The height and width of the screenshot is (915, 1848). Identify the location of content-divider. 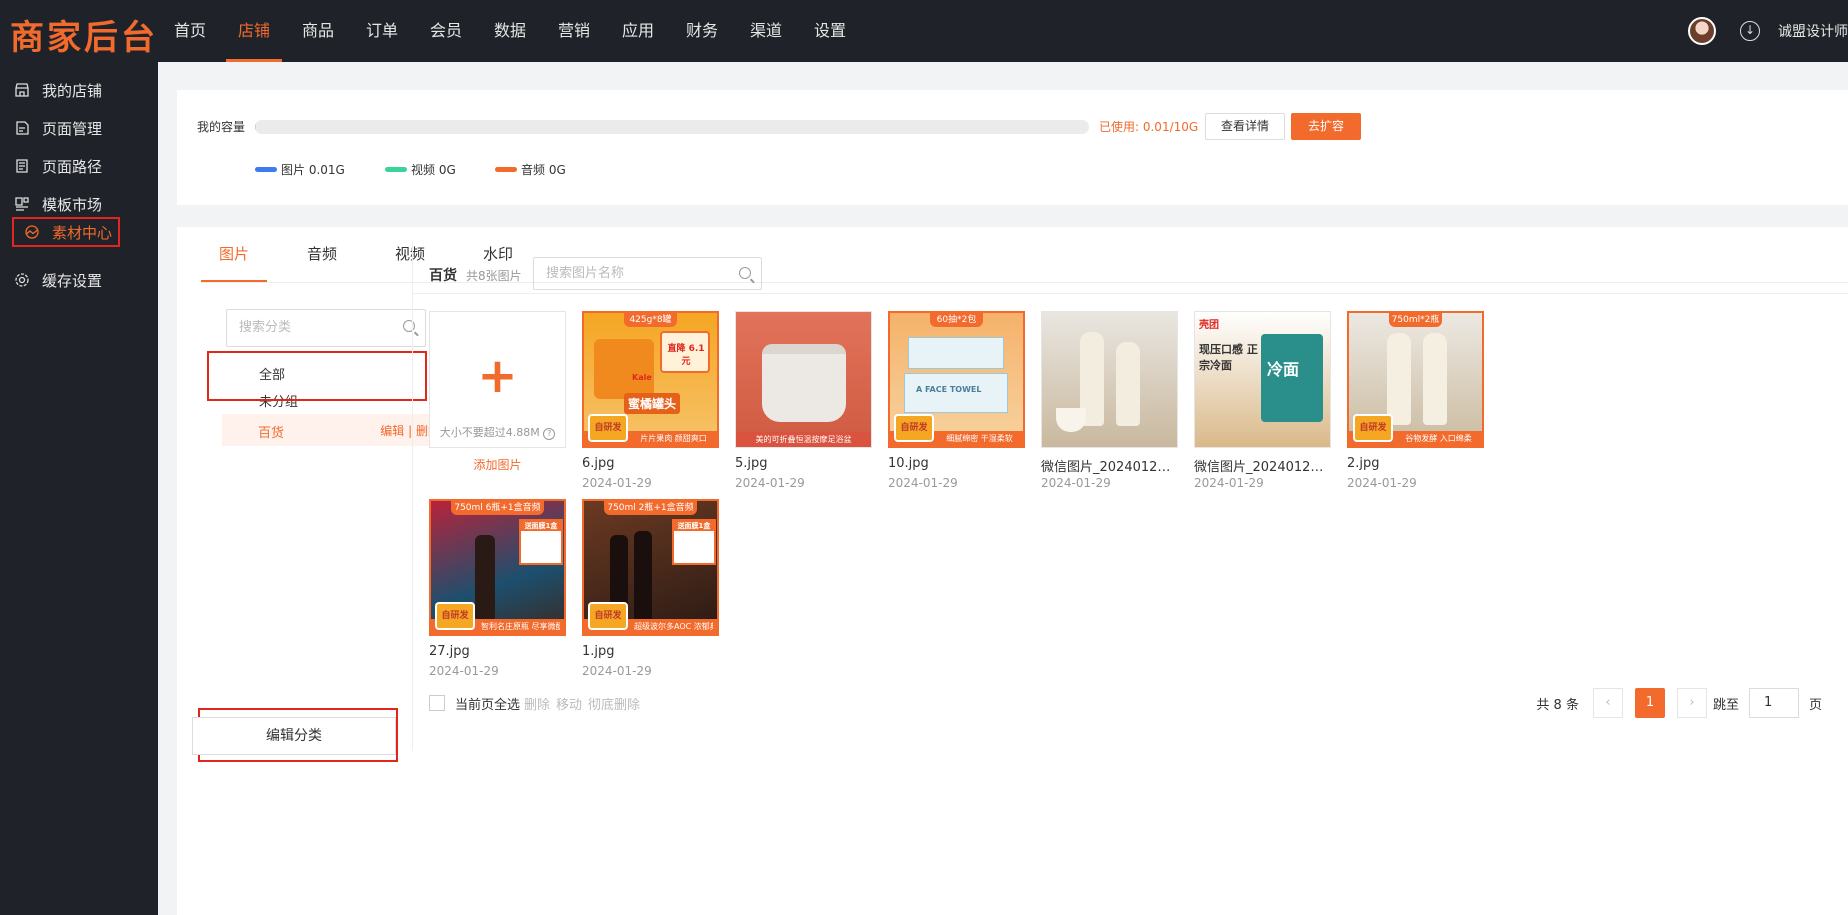
(1130, 293).